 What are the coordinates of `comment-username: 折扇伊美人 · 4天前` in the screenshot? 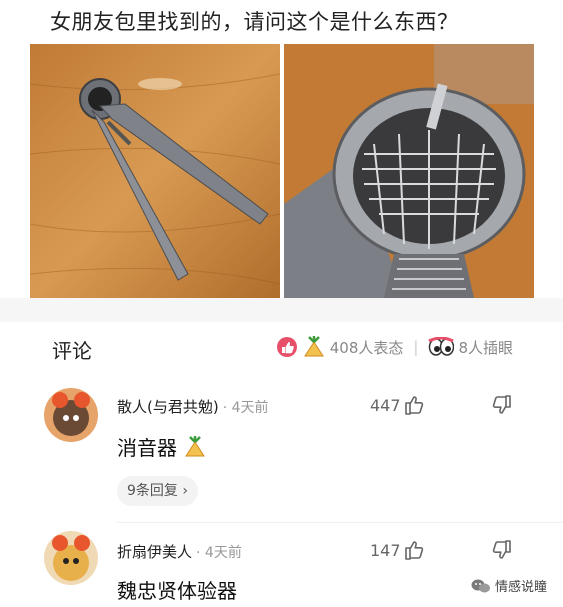 It's located at (179, 551).